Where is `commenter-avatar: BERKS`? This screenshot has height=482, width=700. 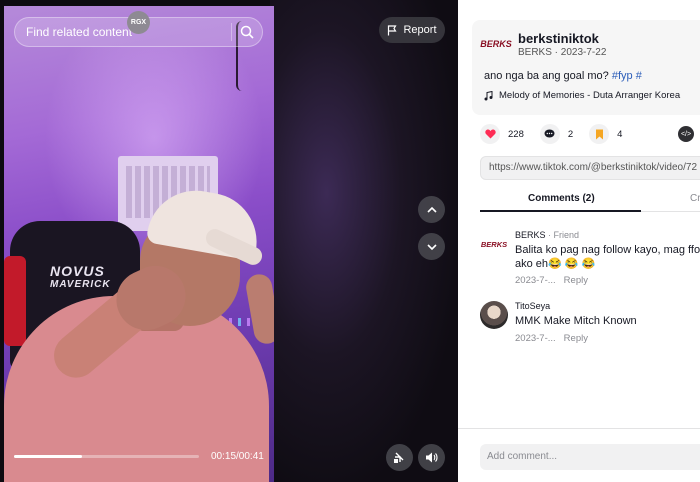
commenter-avatar: BERKS is located at coordinates (494, 244).